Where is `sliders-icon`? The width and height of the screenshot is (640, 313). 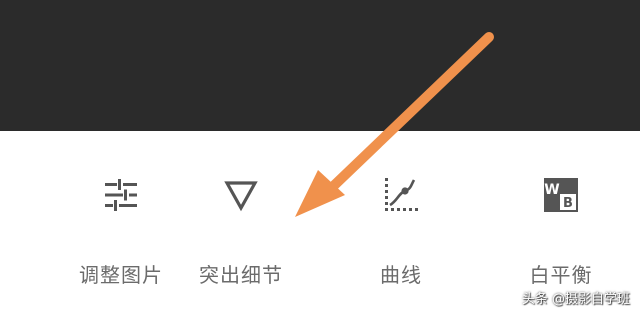 sliders-icon is located at coordinates (121, 195).